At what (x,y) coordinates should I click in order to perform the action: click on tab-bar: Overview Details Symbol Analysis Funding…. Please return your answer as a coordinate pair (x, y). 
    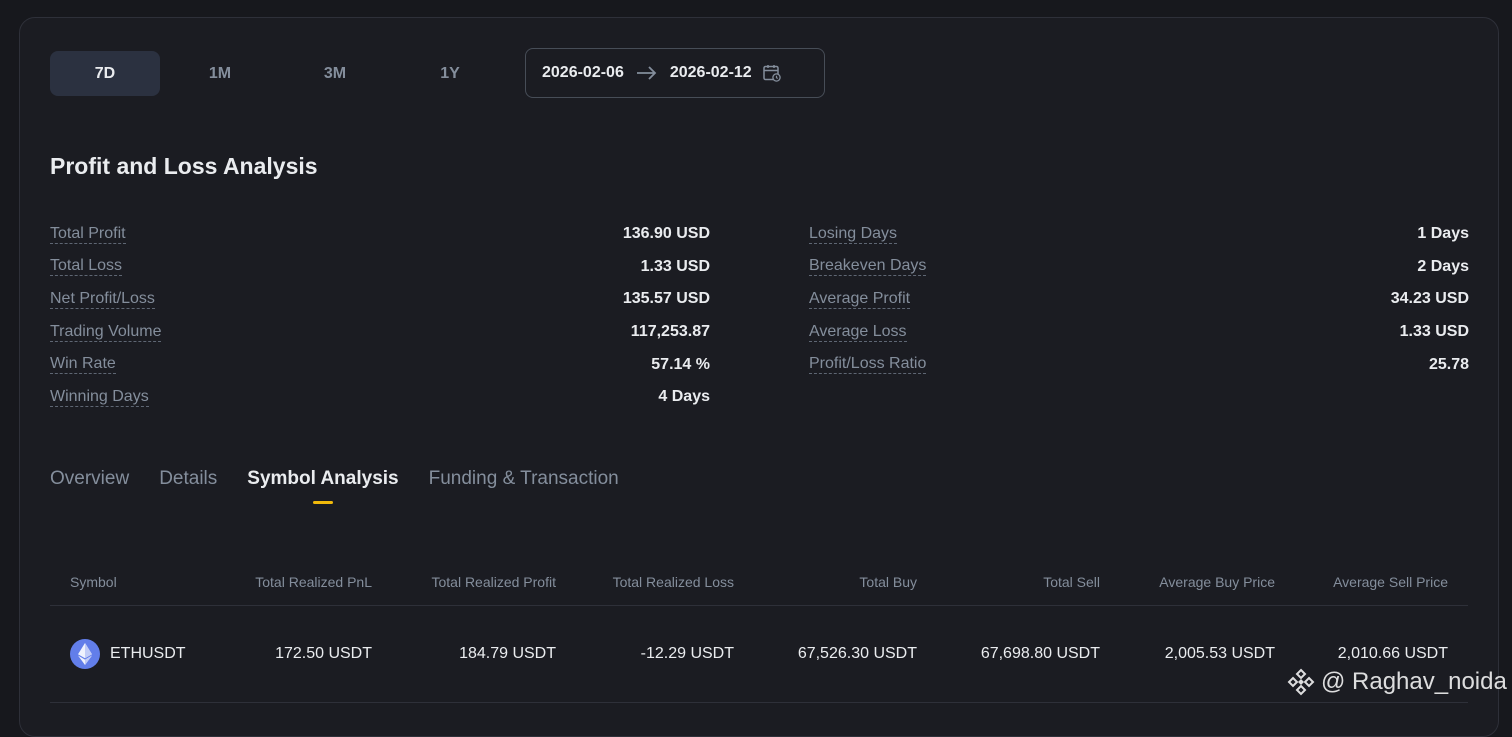
    Looking at the image, I should click on (349, 486).